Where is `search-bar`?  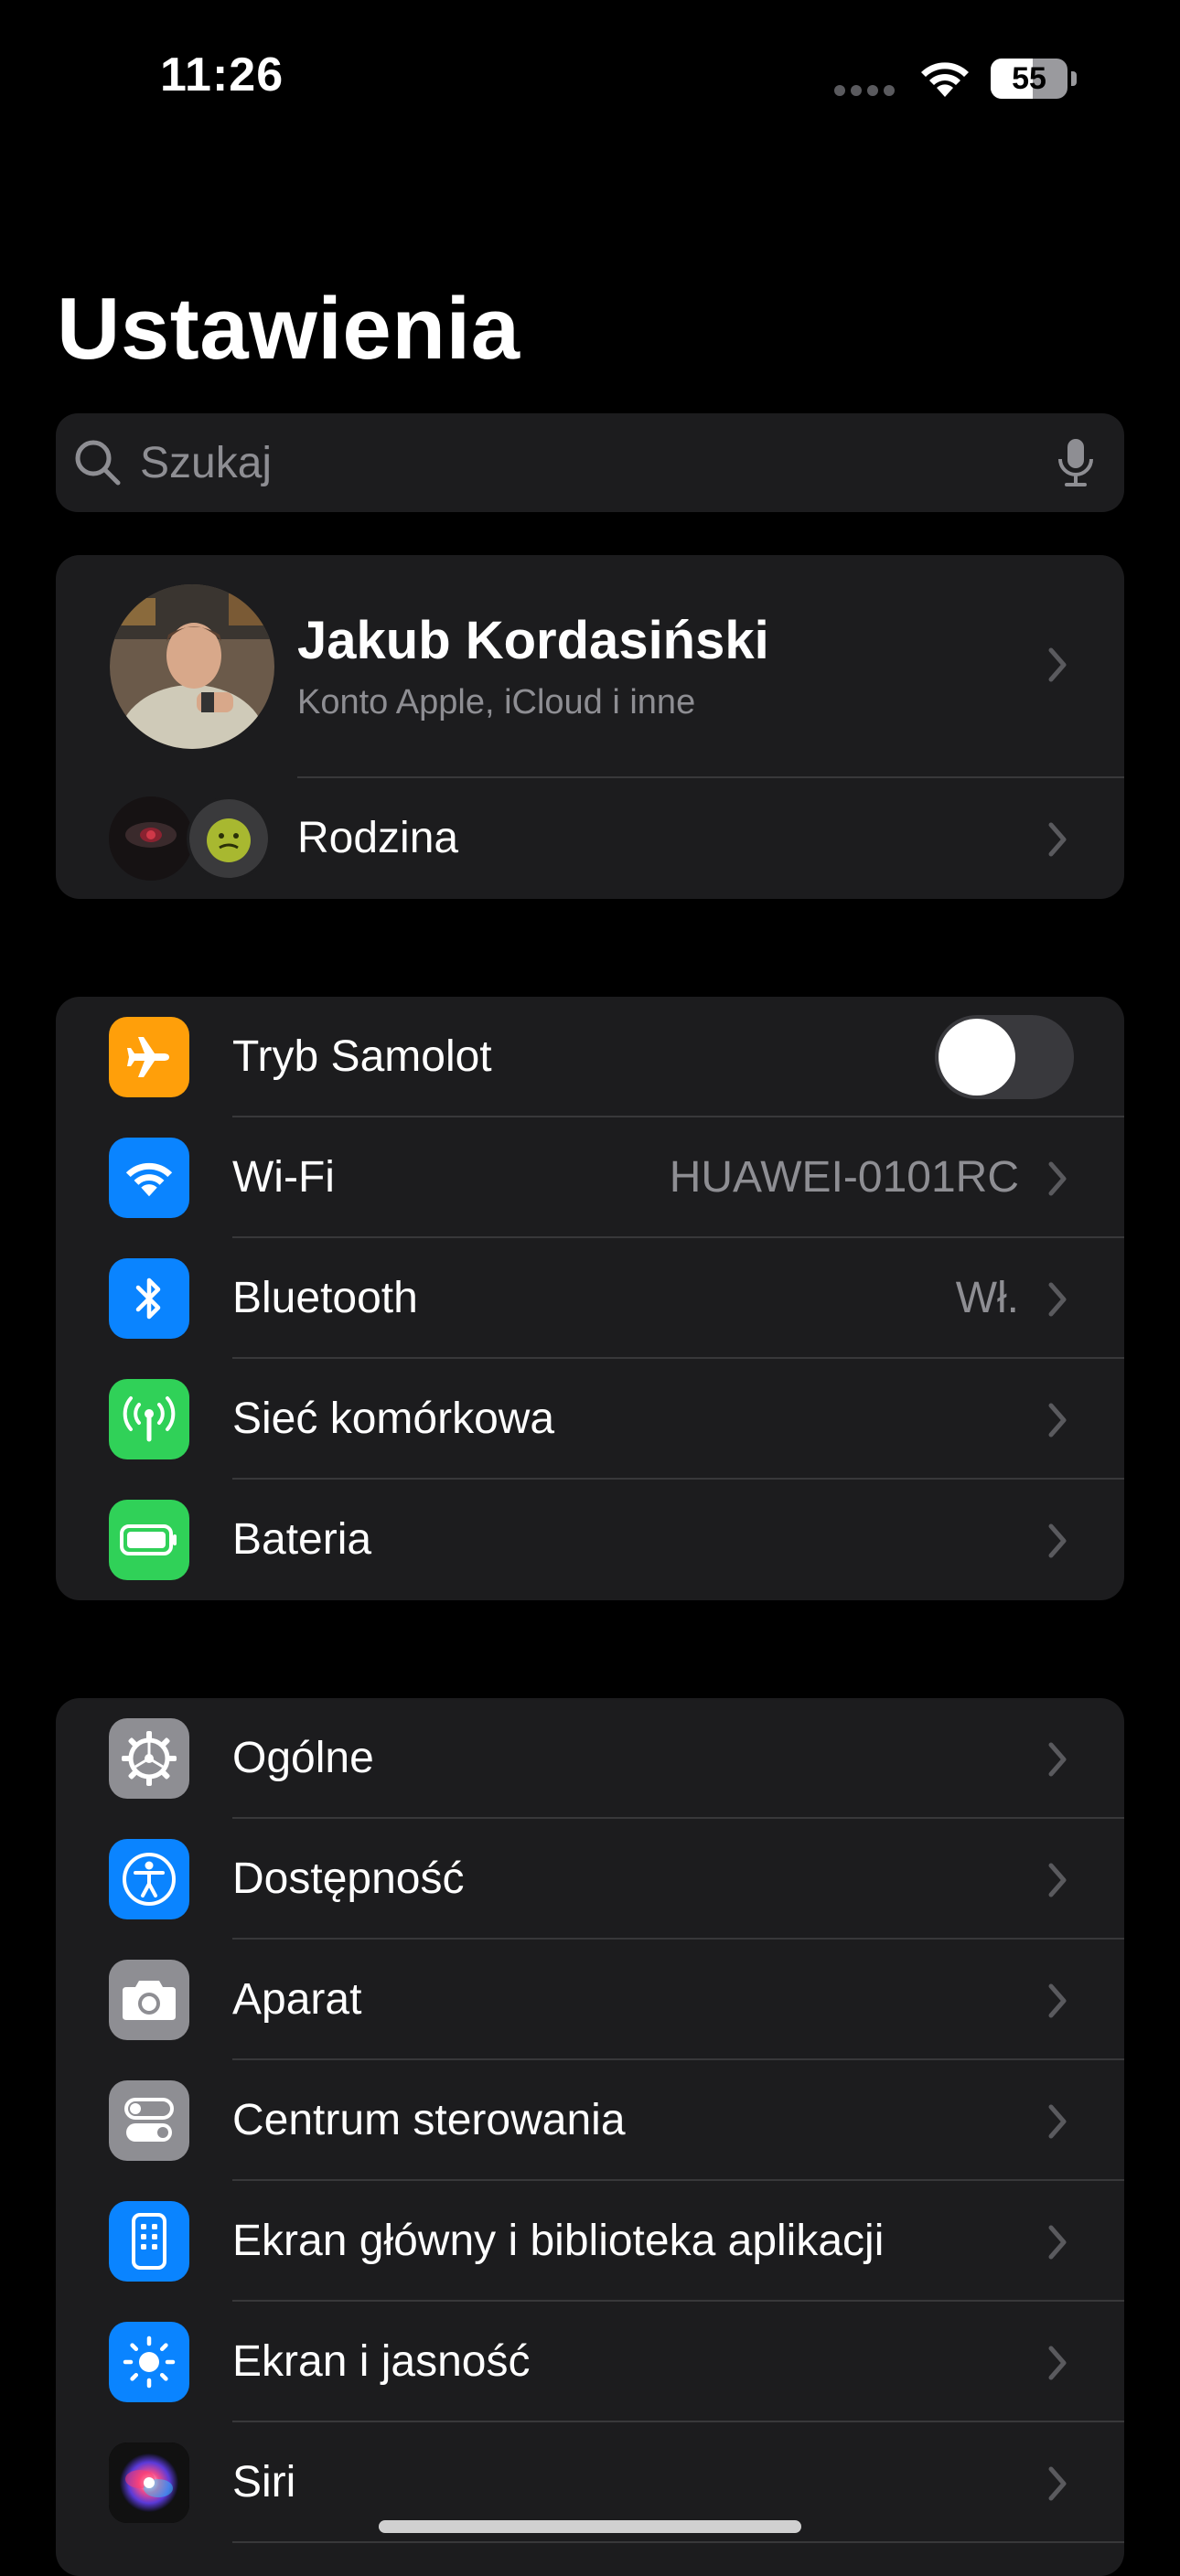
search-bar is located at coordinates (590, 462).